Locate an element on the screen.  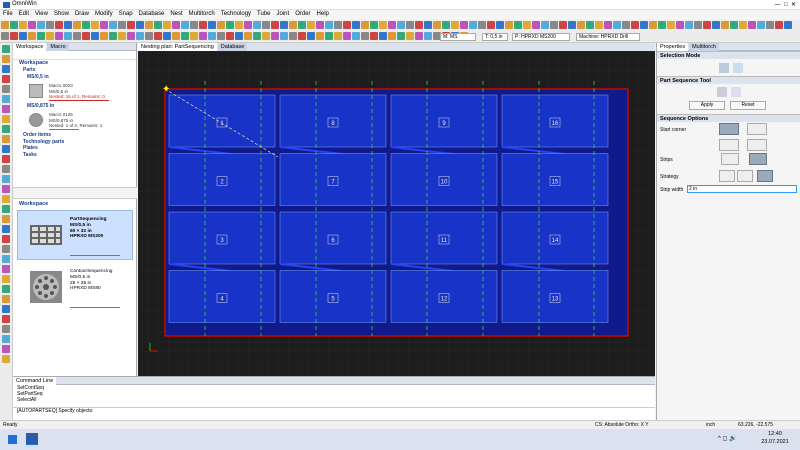
menu-database: Database is located at coordinates (152, 14).